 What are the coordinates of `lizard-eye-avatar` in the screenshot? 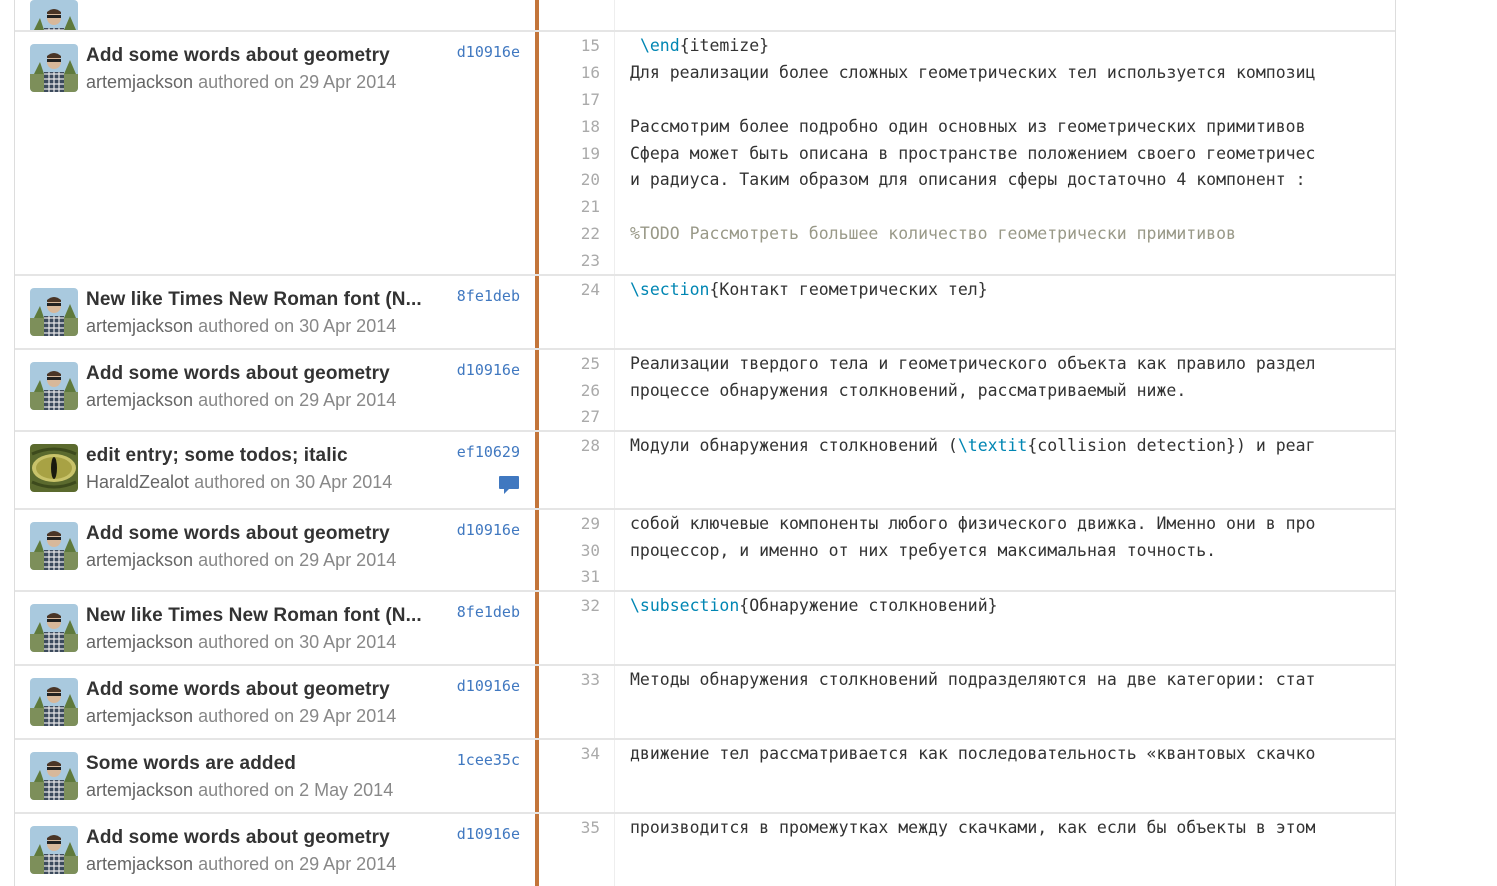 It's located at (54, 468).